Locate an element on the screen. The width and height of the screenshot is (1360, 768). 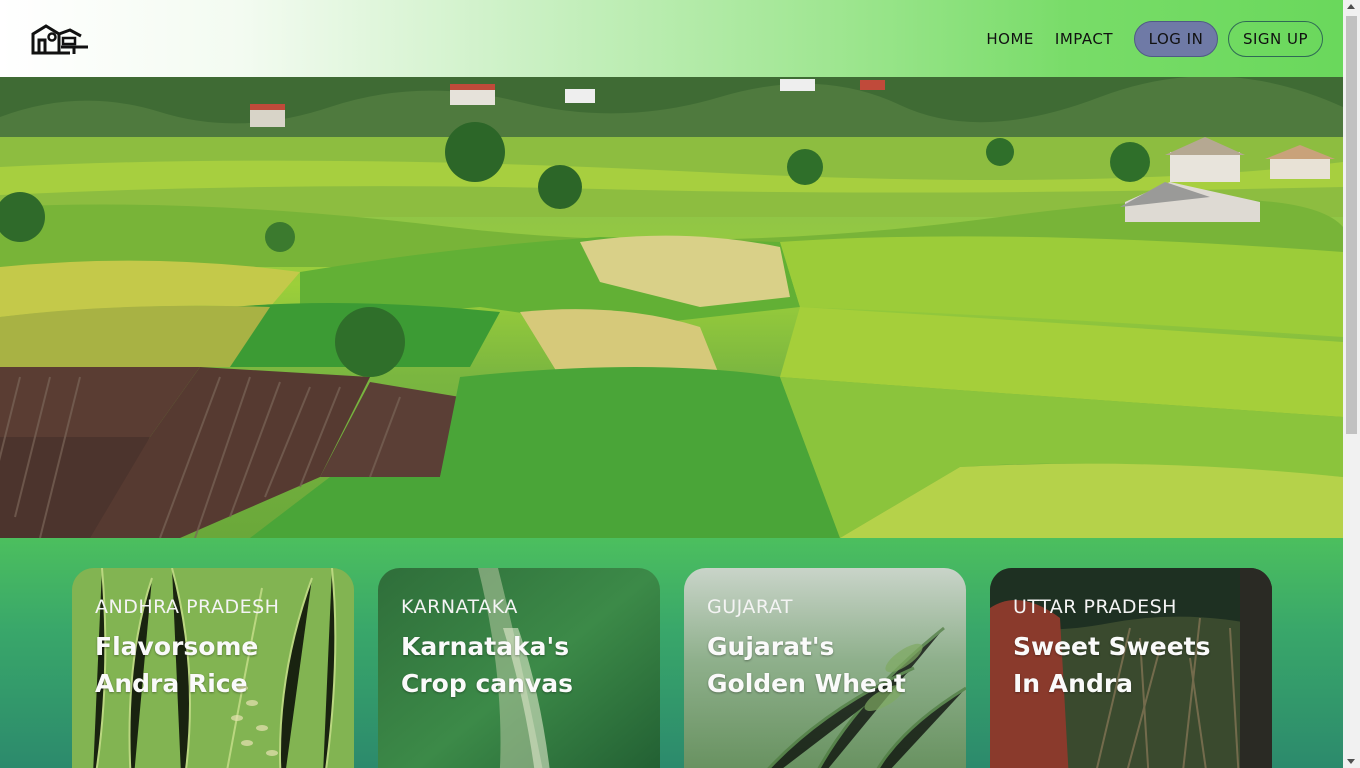
card-title: Gujarat's Golden Wheat is located at coordinates (806, 665).